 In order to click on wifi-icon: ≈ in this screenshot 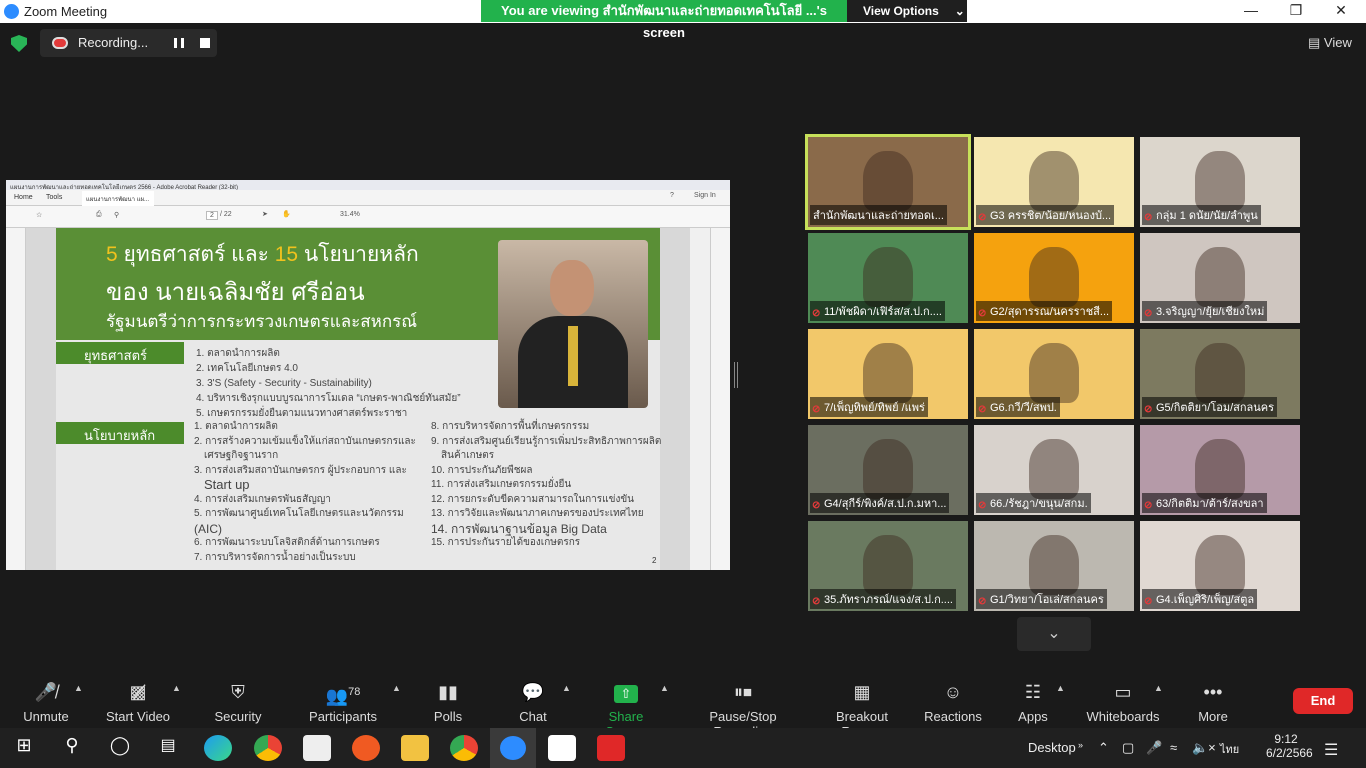, I will do `click(1173, 747)`.